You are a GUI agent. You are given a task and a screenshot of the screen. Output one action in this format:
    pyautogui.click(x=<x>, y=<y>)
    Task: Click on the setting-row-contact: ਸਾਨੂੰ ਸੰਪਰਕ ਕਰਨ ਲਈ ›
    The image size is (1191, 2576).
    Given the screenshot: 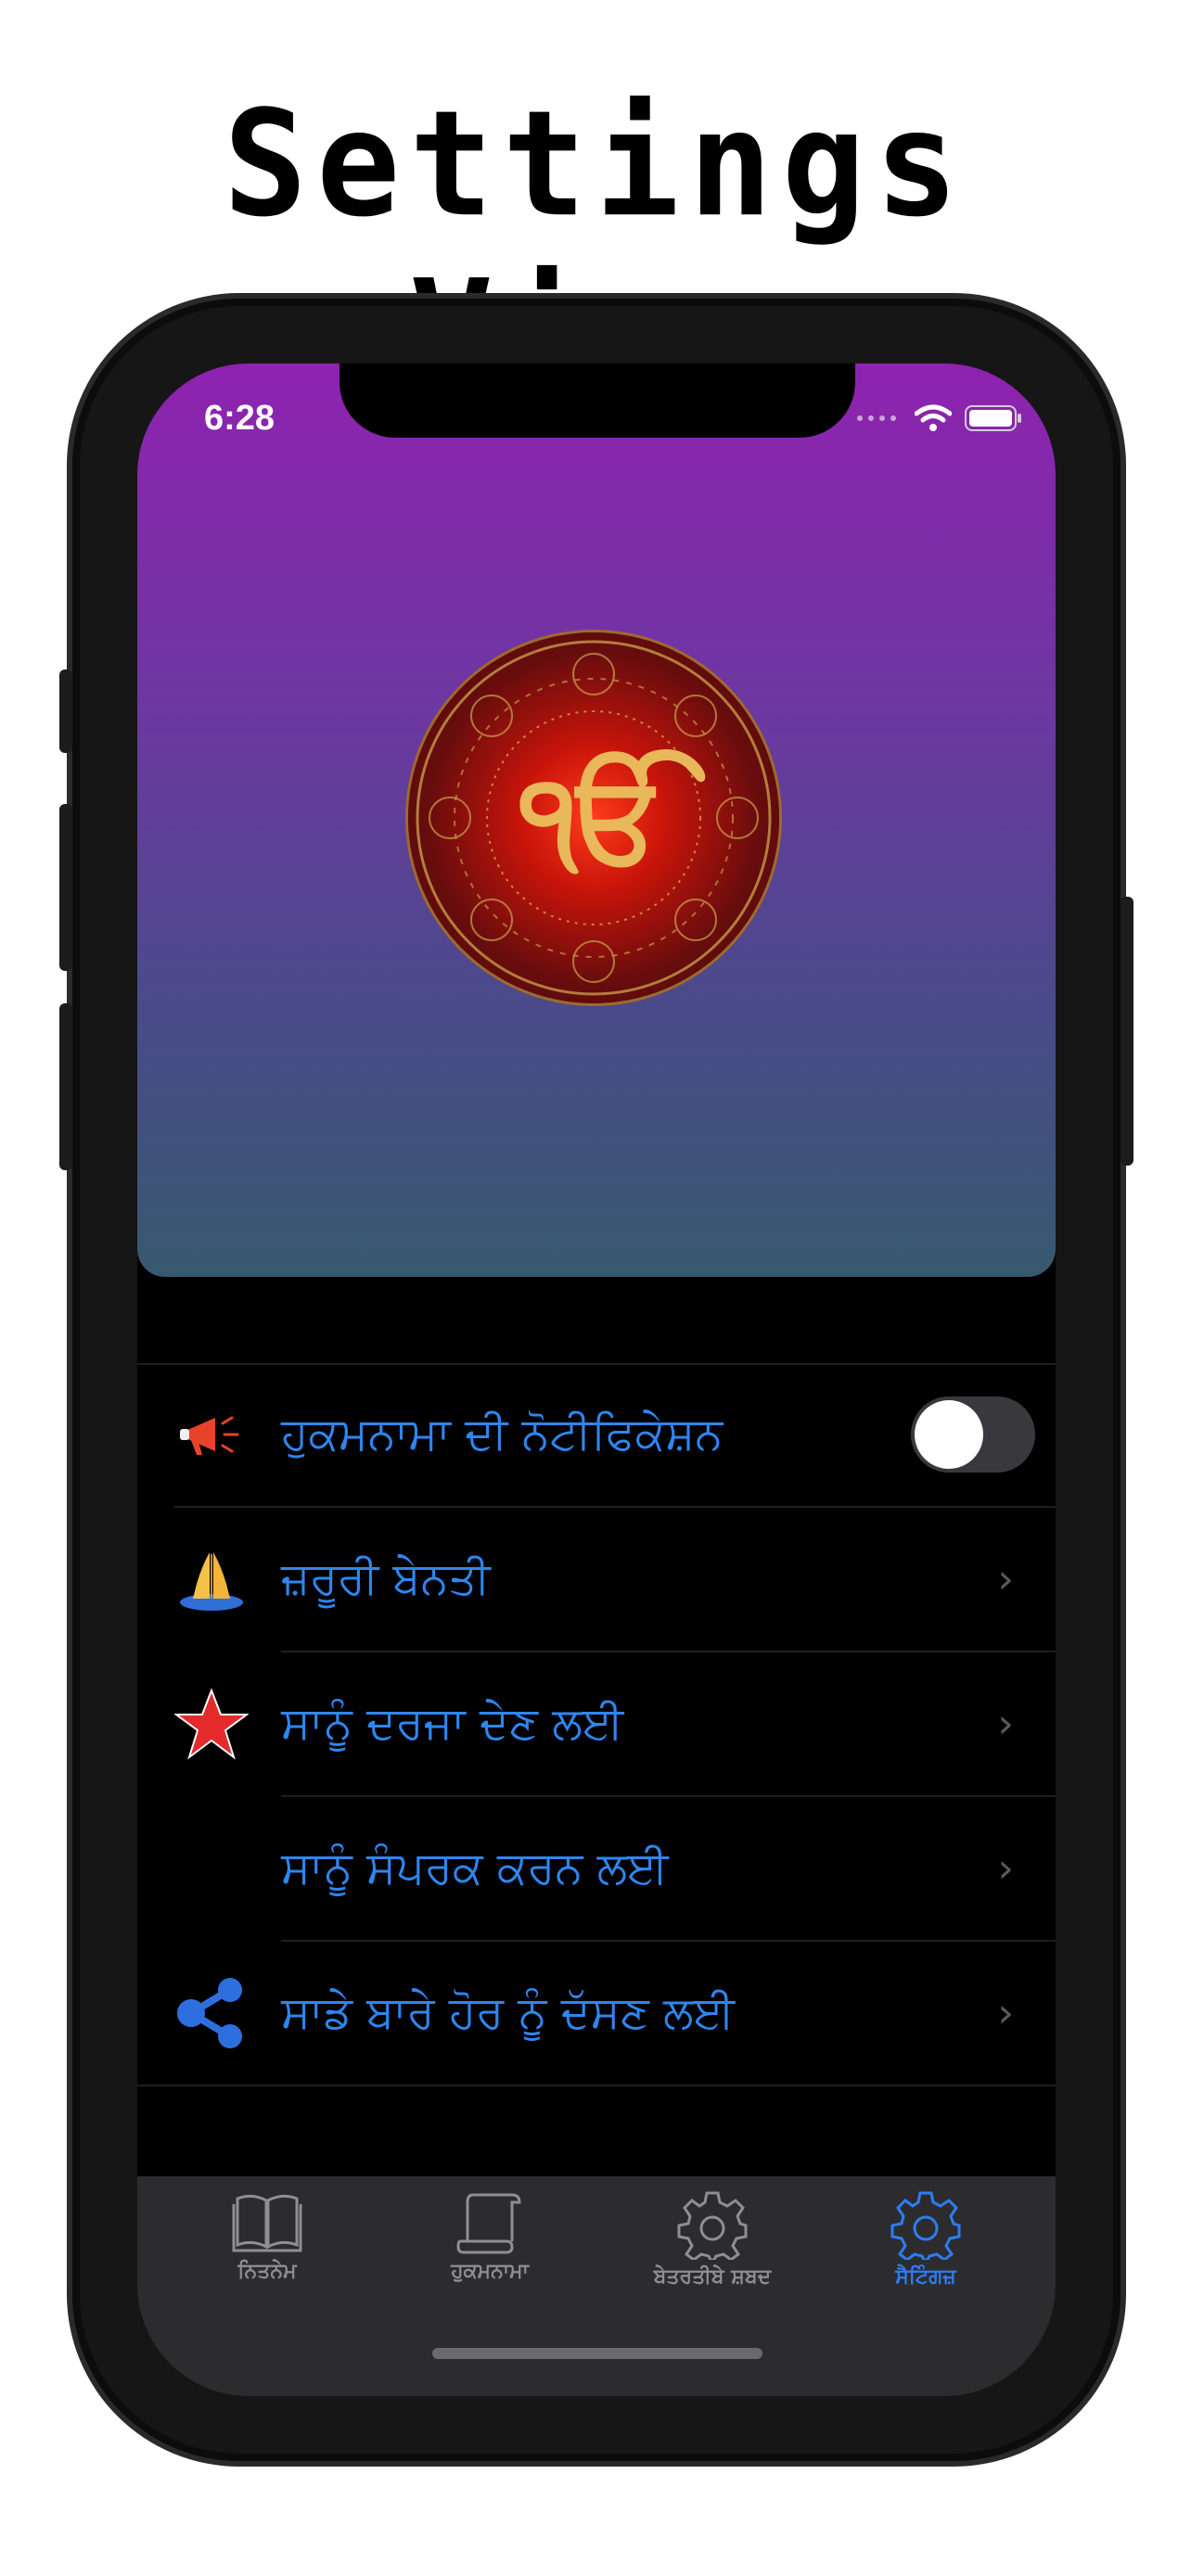 What is the action you would take?
    pyautogui.click(x=597, y=1868)
    